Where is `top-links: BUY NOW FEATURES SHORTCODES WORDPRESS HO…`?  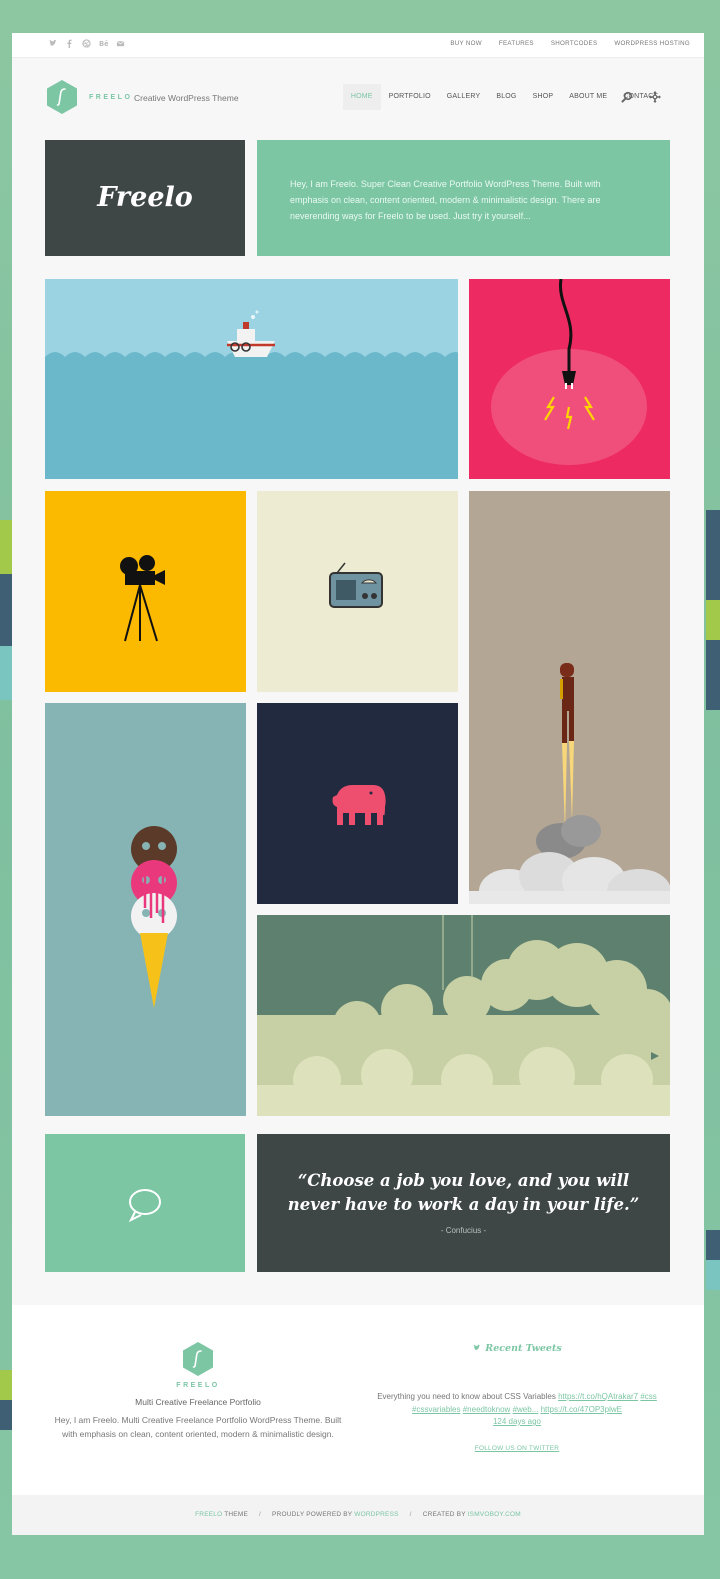 top-links: BUY NOW FEATURES SHORTCODES WORDPRESS HO… is located at coordinates (570, 43).